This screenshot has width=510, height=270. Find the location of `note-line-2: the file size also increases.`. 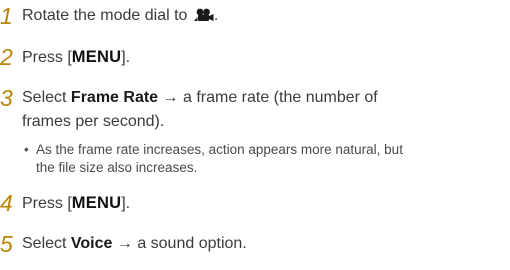

note-line-2: the file size also increases. is located at coordinates (117, 167).